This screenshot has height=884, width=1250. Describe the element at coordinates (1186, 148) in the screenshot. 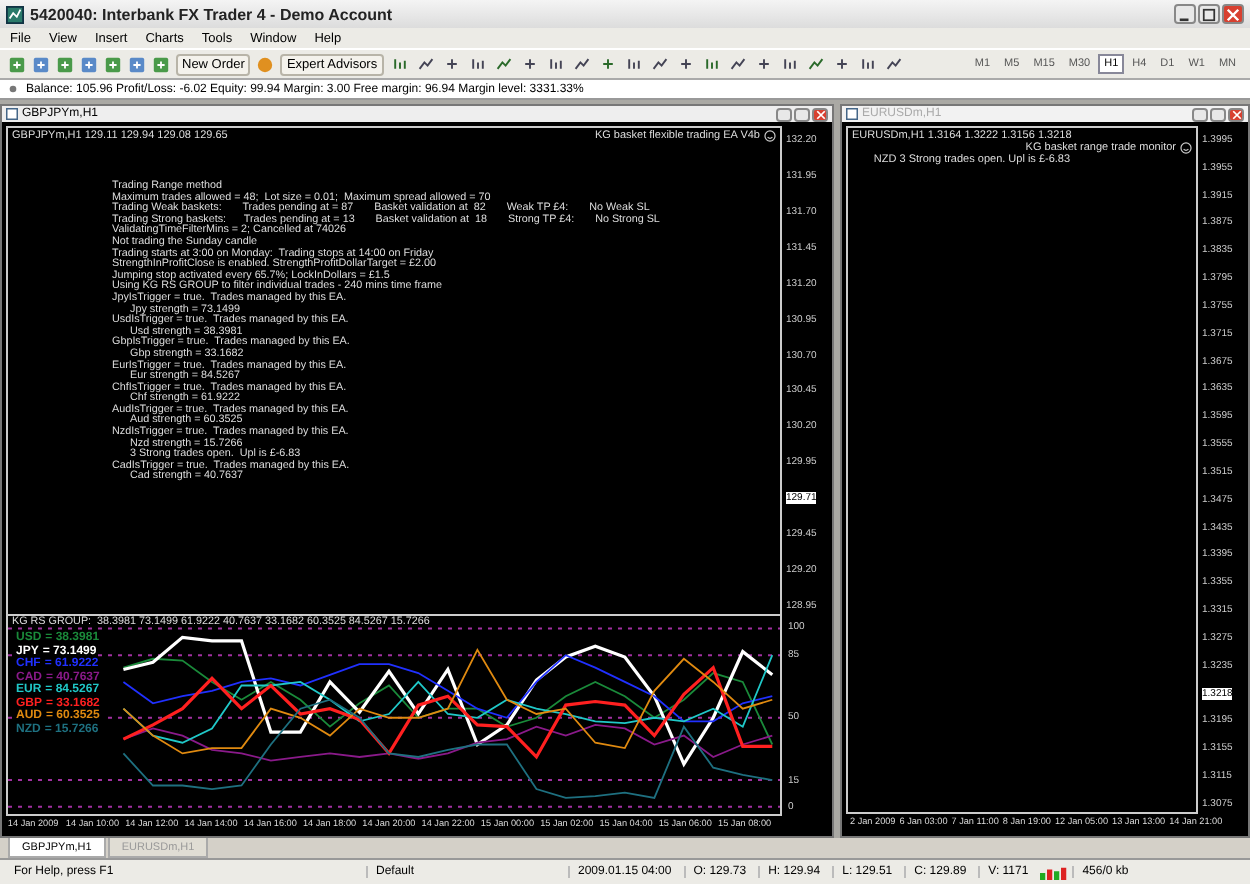

I see `smiley-icon` at that location.